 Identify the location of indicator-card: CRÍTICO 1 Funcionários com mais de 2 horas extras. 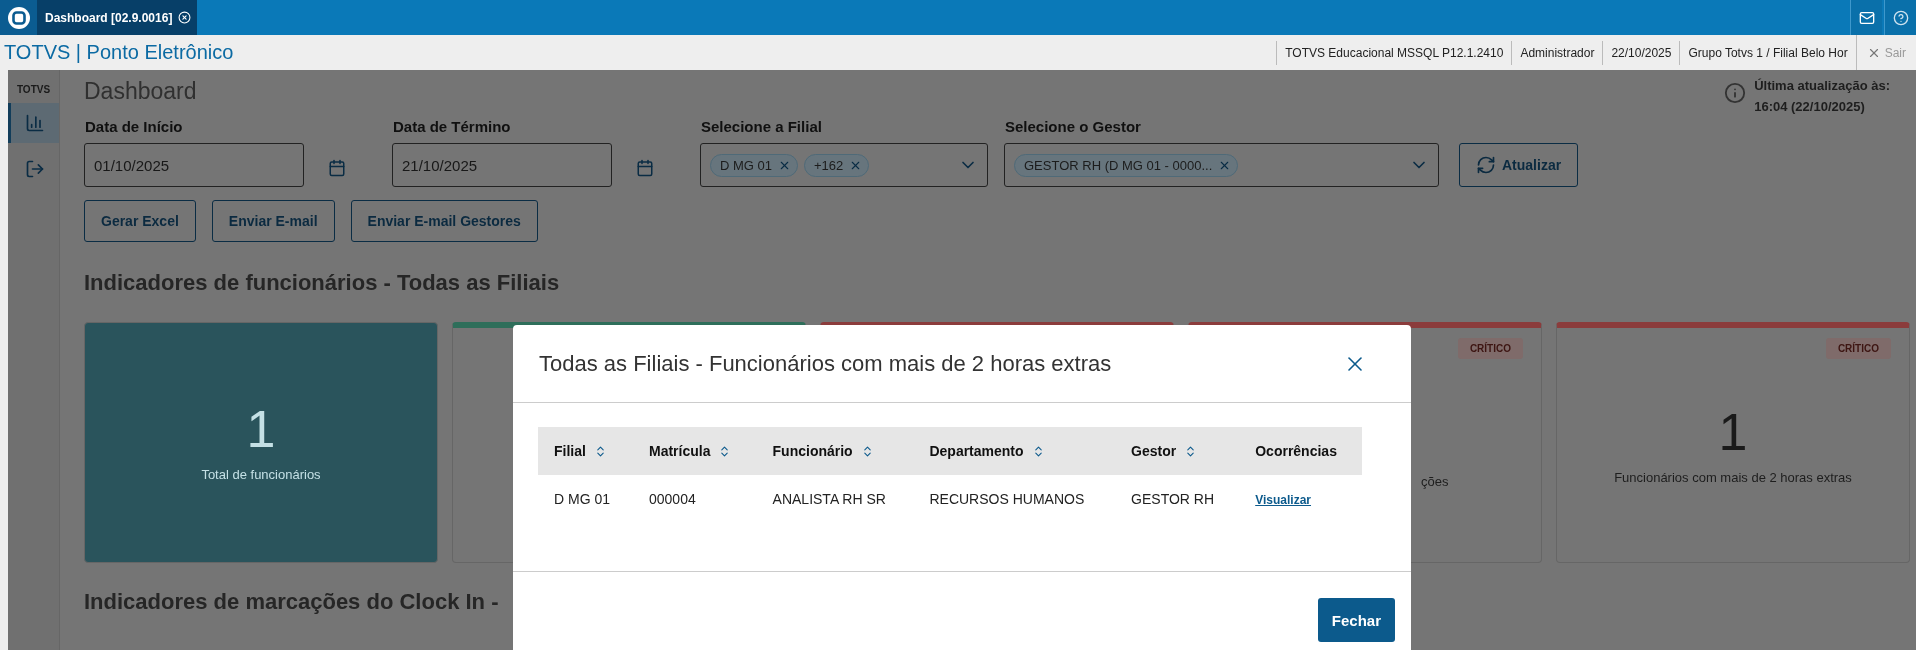
(1733, 442).